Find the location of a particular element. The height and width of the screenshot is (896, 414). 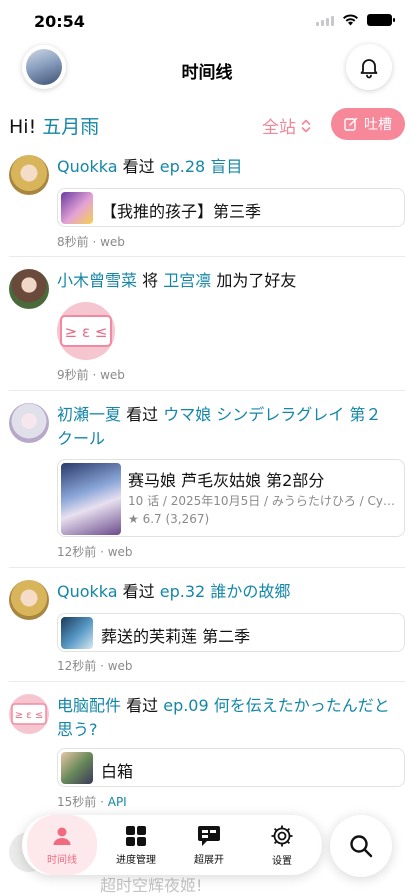

subject-title: 葬送的芙莉莲 第二季 is located at coordinates (176, 636).